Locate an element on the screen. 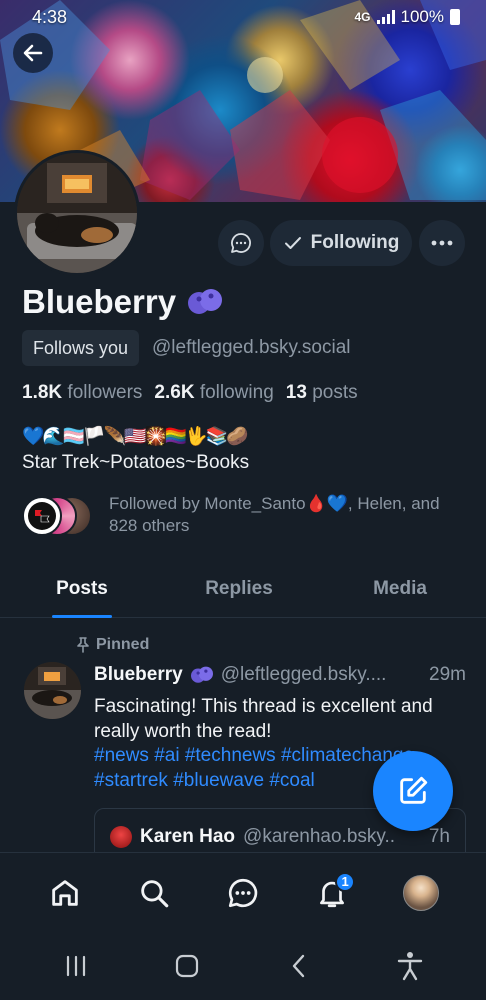 The height and width of the screenshot is (1000, 486). nav-notifications: 1 is located at coordinates (332, 893).